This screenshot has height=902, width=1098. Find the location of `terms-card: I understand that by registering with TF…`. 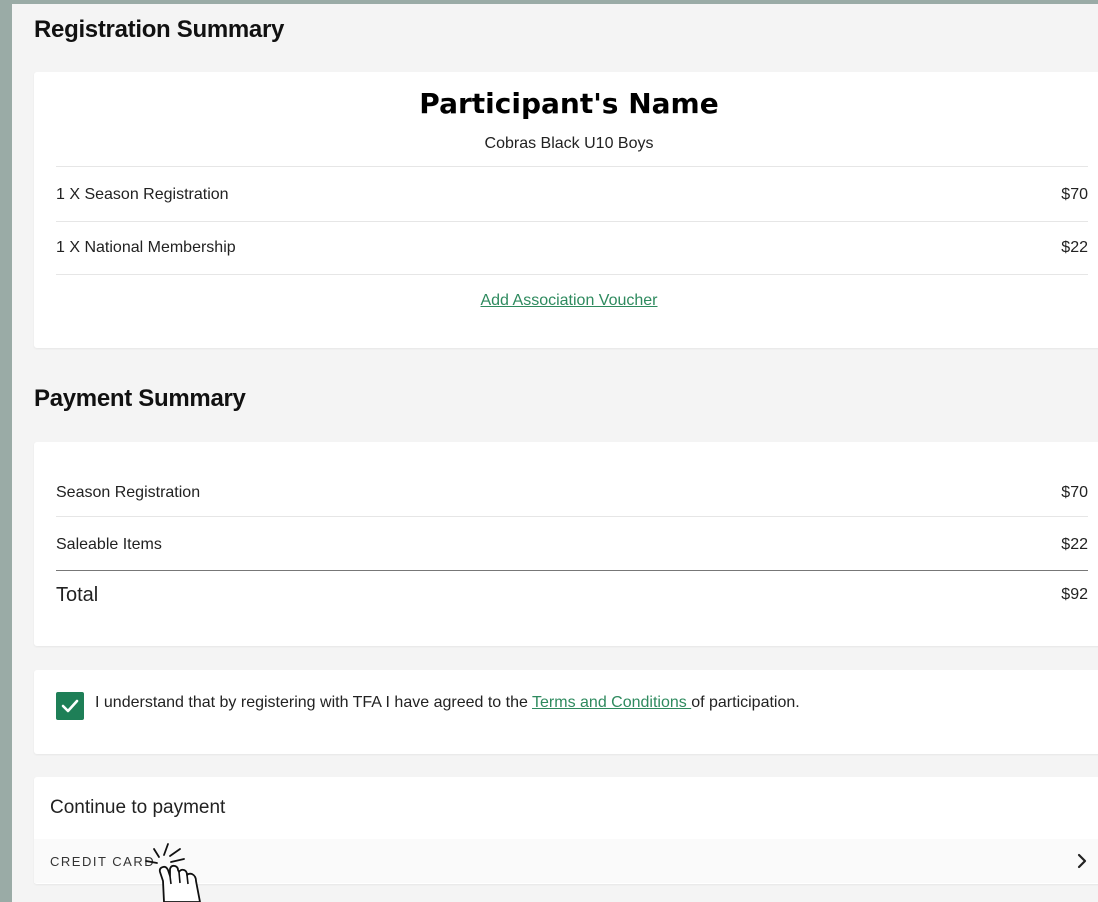

terms-card: I understand that by registering with TF… is located at coordinates (566, 712).